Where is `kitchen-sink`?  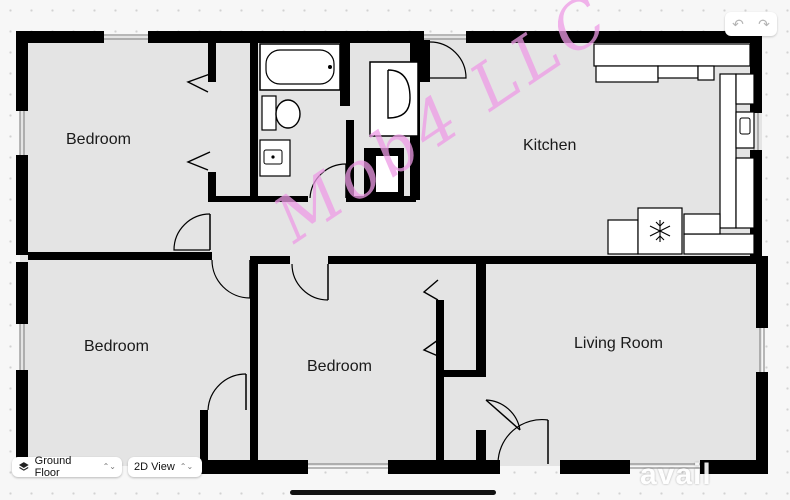 kitchen-sink is located at coordinates (745, 126).